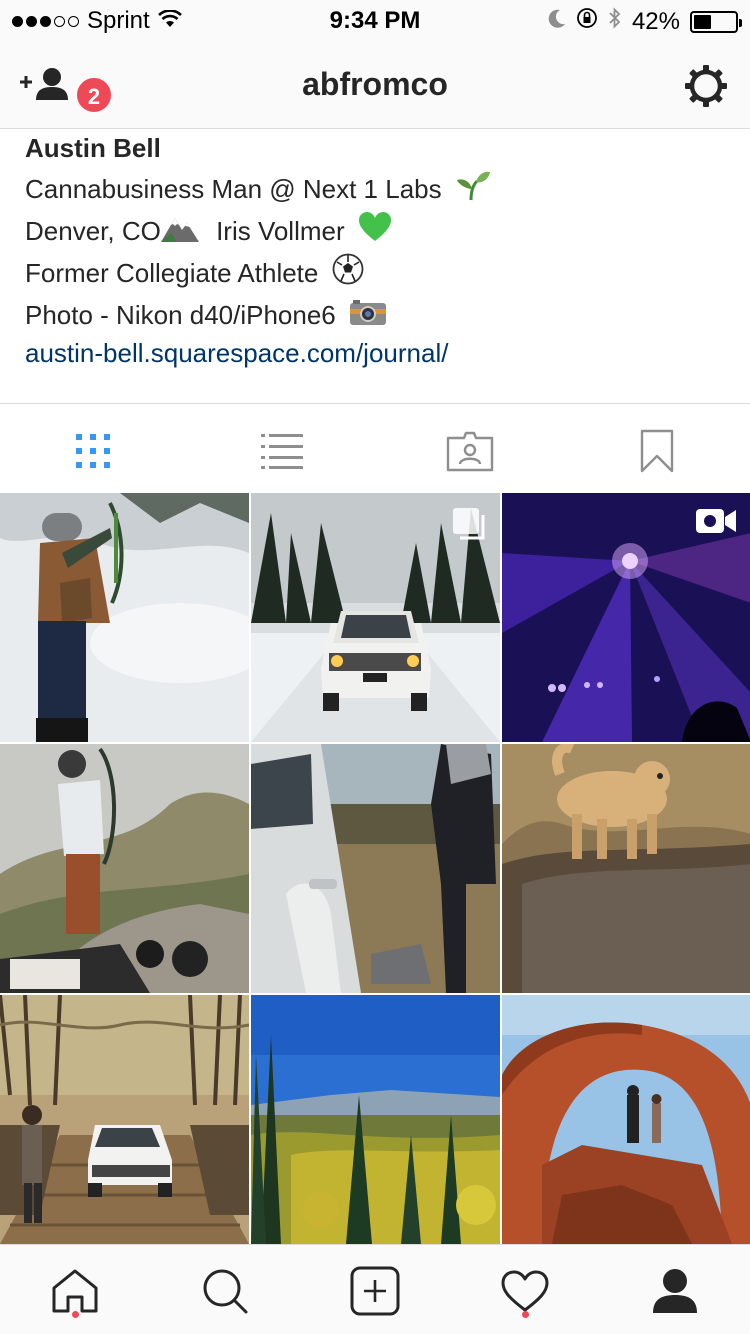  I want to click on profile-icon, so click(675, 1291).